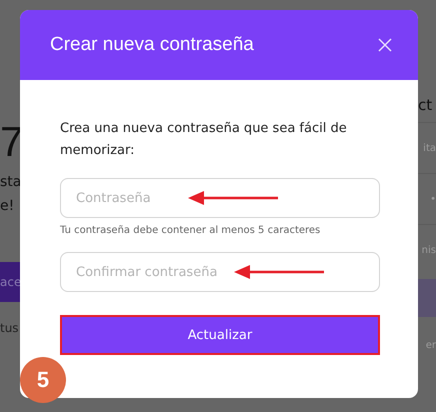 Image resolution: width=436 pixels, height=412 pixels. Describe the element at coordinates (11, 182) in the screenshot. I see `background-heading: sta` at that location.